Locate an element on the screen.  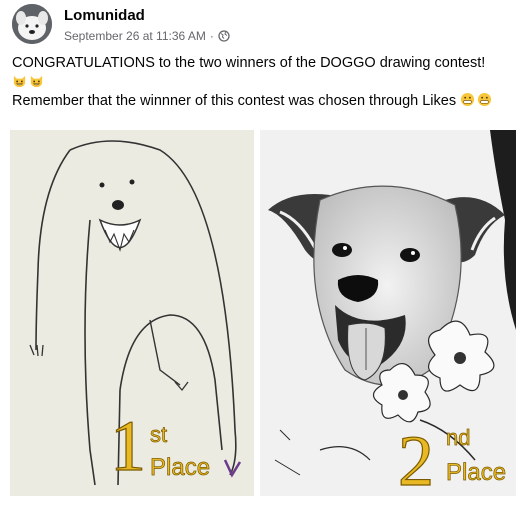
place-number: 1 is located at coordinates (128, 446).